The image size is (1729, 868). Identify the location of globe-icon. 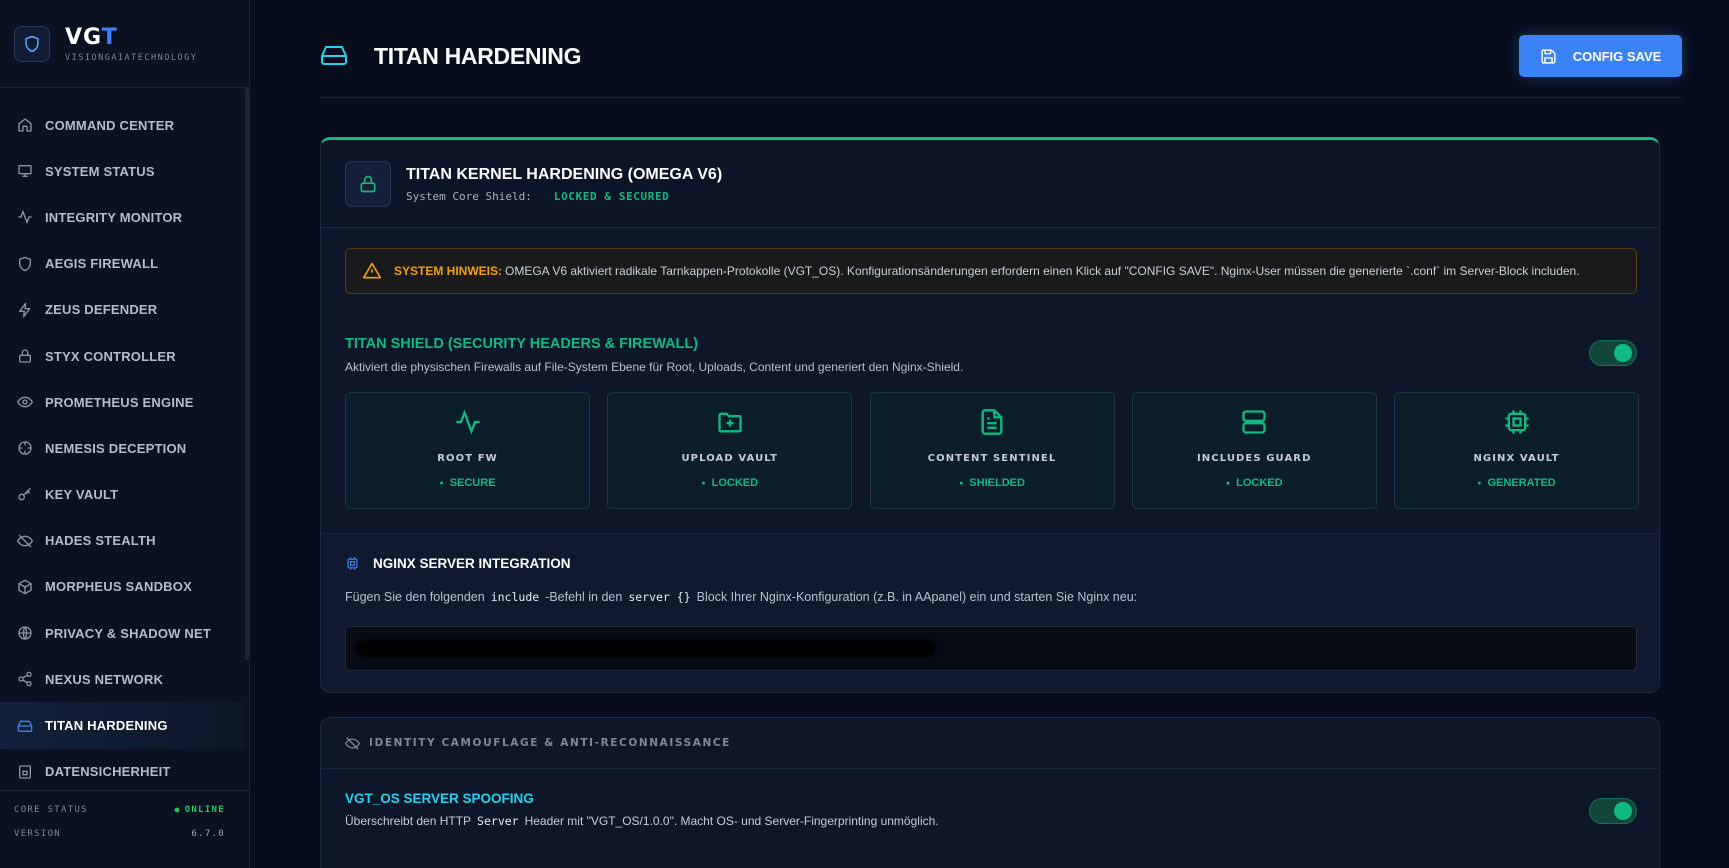
(25, 633).